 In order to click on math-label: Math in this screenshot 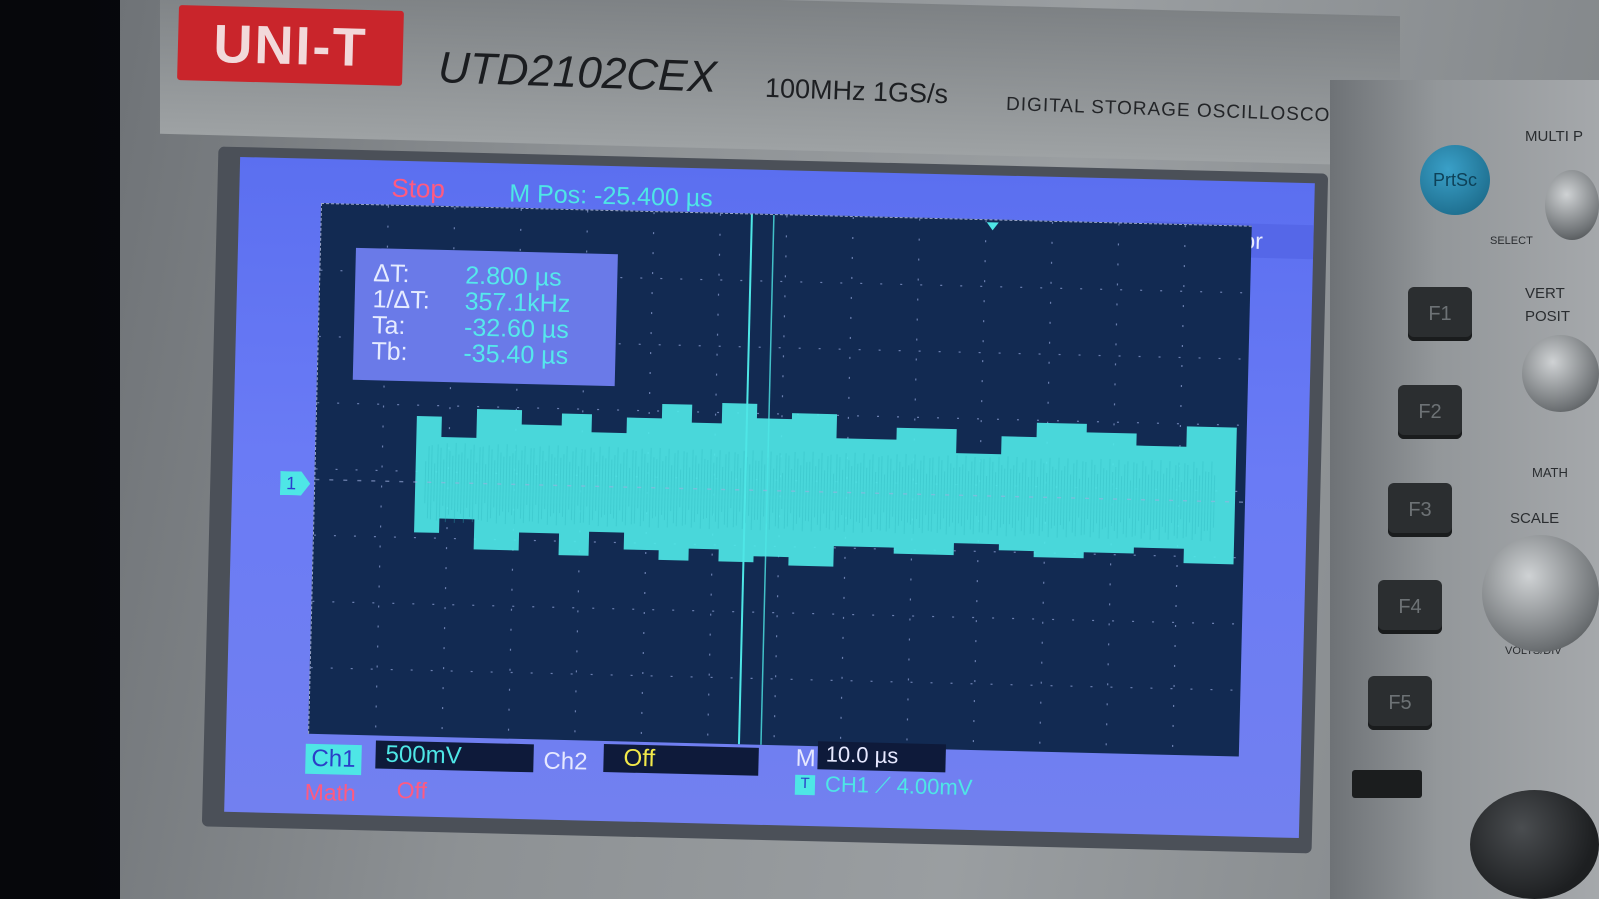, I will do `click(330, 793)`.